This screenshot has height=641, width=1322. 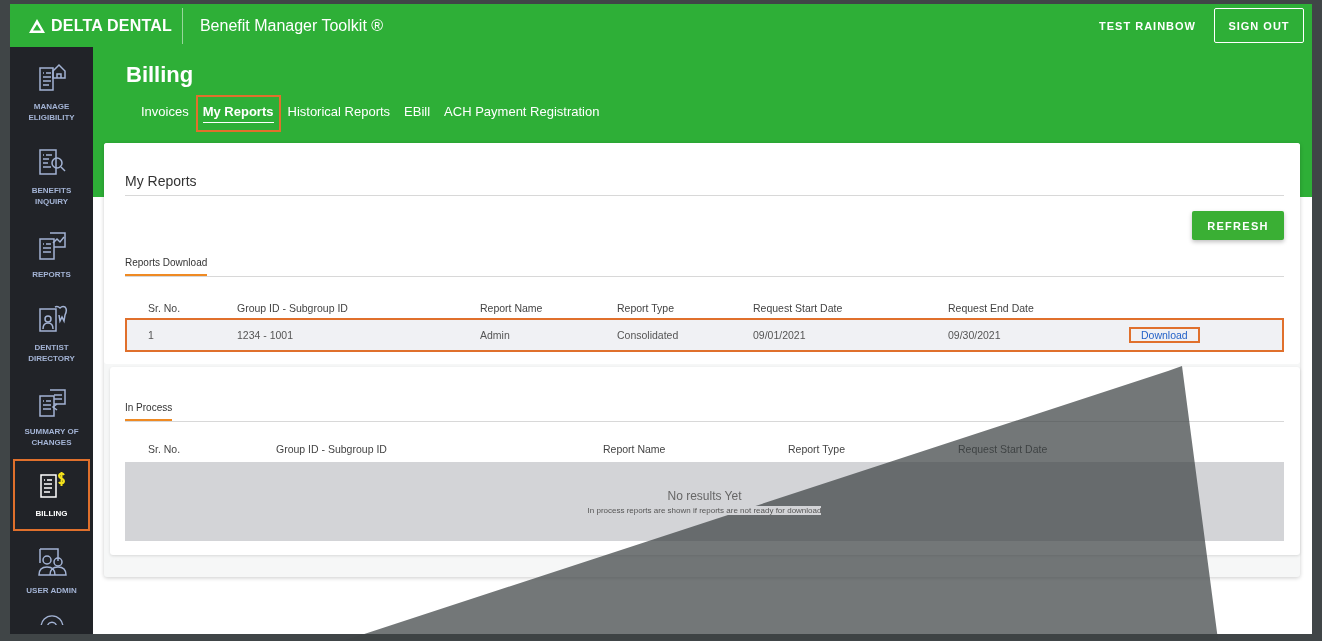 What do you see at coordinates (111, 25) in the screenshot?
I see `brand-name: DELTA DENTAL` at bounding box center [111, 25].